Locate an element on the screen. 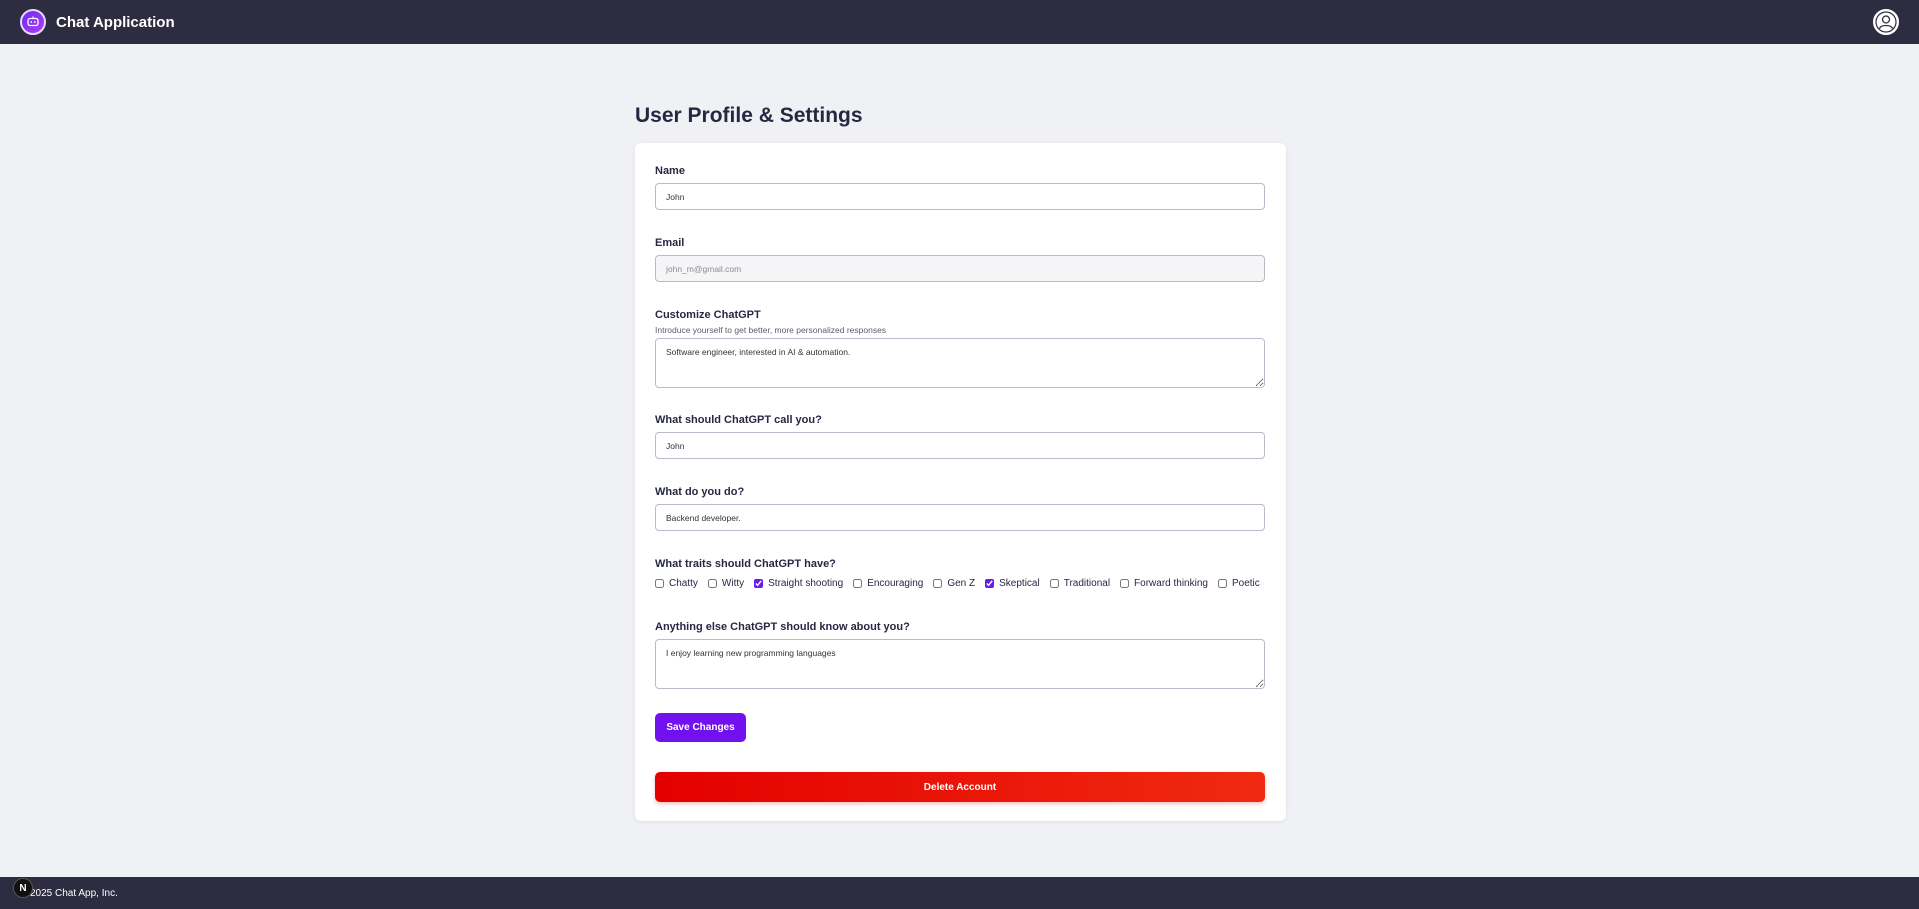 This screenshot has height=909, width=1919. what-do-input is located at coordinates (960, 517).